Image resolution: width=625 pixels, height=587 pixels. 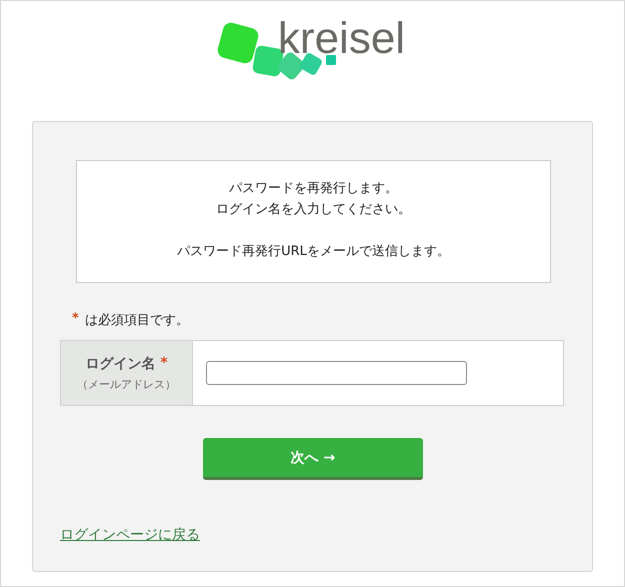 What do you see at coordinates (313, 252) in the screenshot?
I see `info-text: パスワード再発行URLをメールで送信します。` at bounding box center [313, 252].